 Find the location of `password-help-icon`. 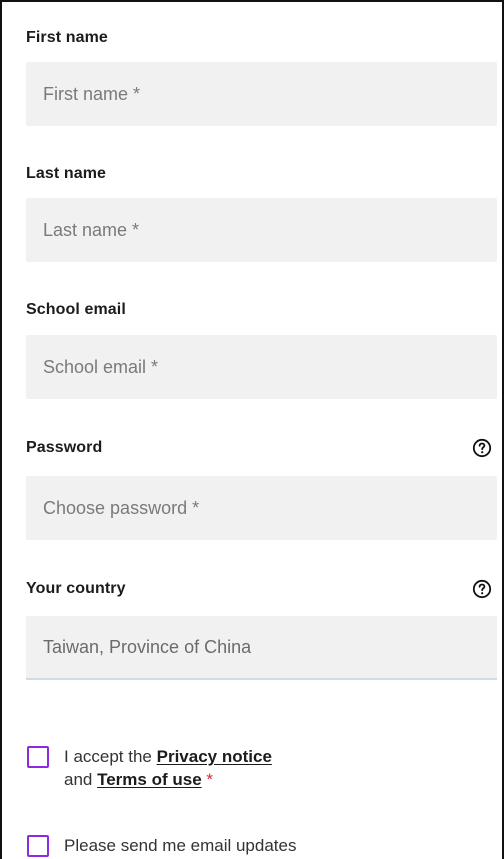

password-help-icon is located at coordinates (482, 448).